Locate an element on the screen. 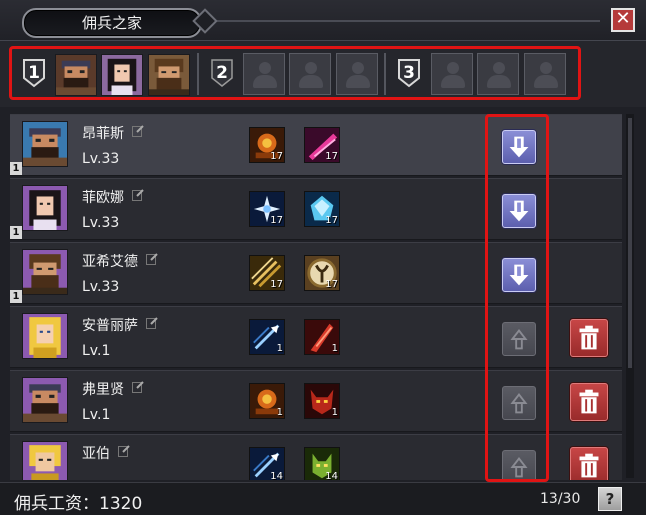 The width and height of the screenshot is (646, 515). dark-hair-woman-portrait is located at coordinates (45, 208).